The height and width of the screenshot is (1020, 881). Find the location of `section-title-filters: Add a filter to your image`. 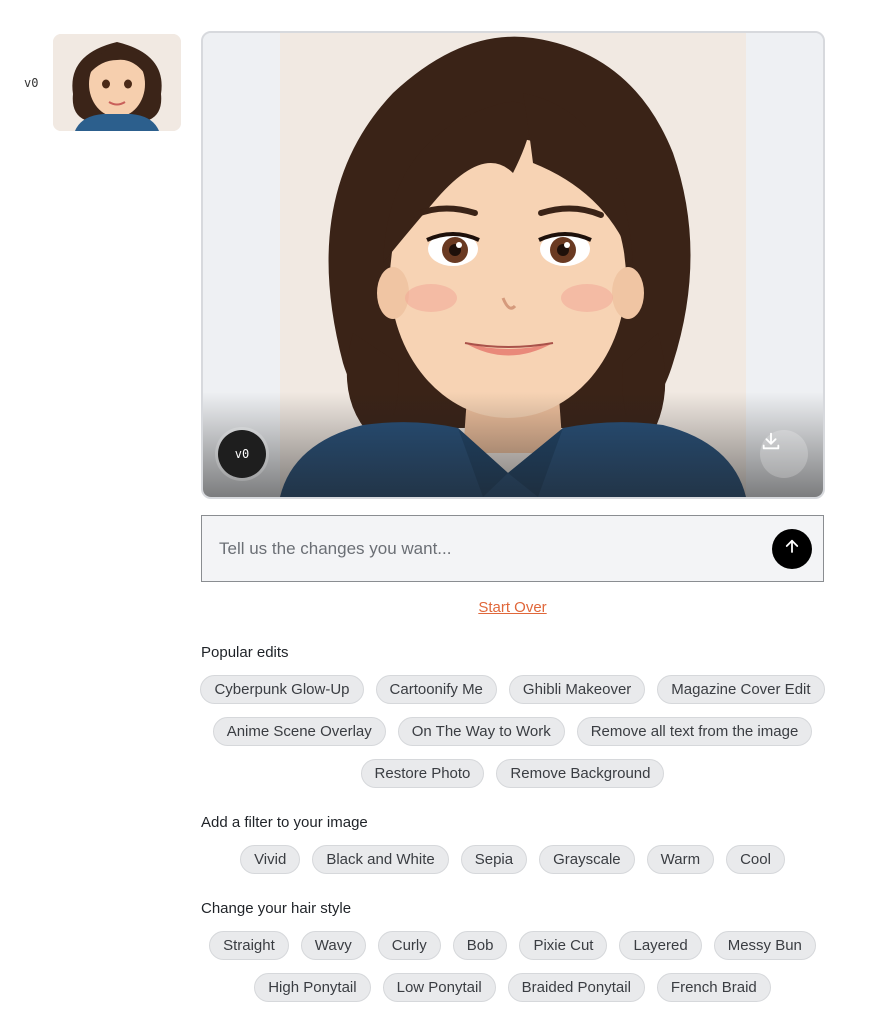

section-title-filters: Add a filter to your image is located at coordinates (284, 822).